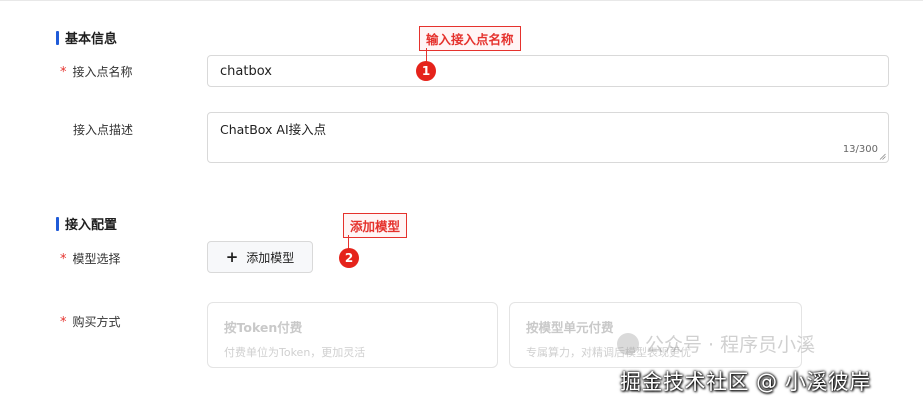  I want to click on name-label: * 接入点名称, so click(96, 71).